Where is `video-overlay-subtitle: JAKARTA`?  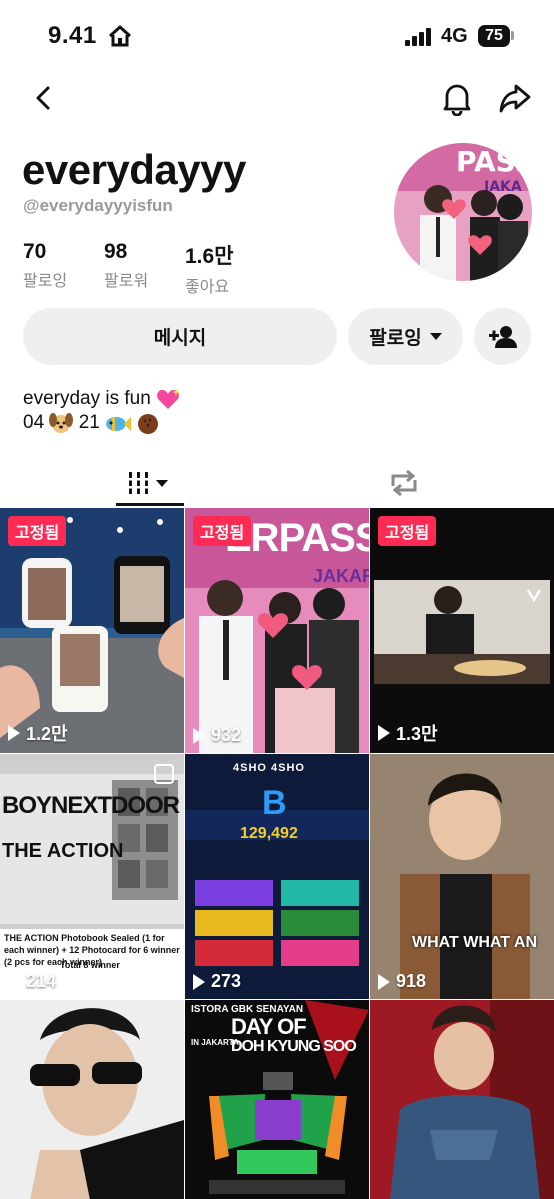
video-overlay-subtitle: JAKARTA is located at coordinates (341, 576).